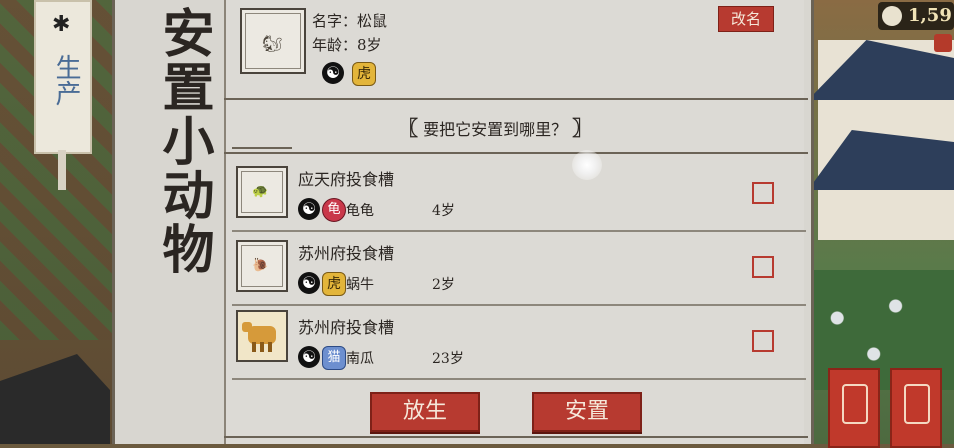  I want to click on cow-icon, so click(262, 336).